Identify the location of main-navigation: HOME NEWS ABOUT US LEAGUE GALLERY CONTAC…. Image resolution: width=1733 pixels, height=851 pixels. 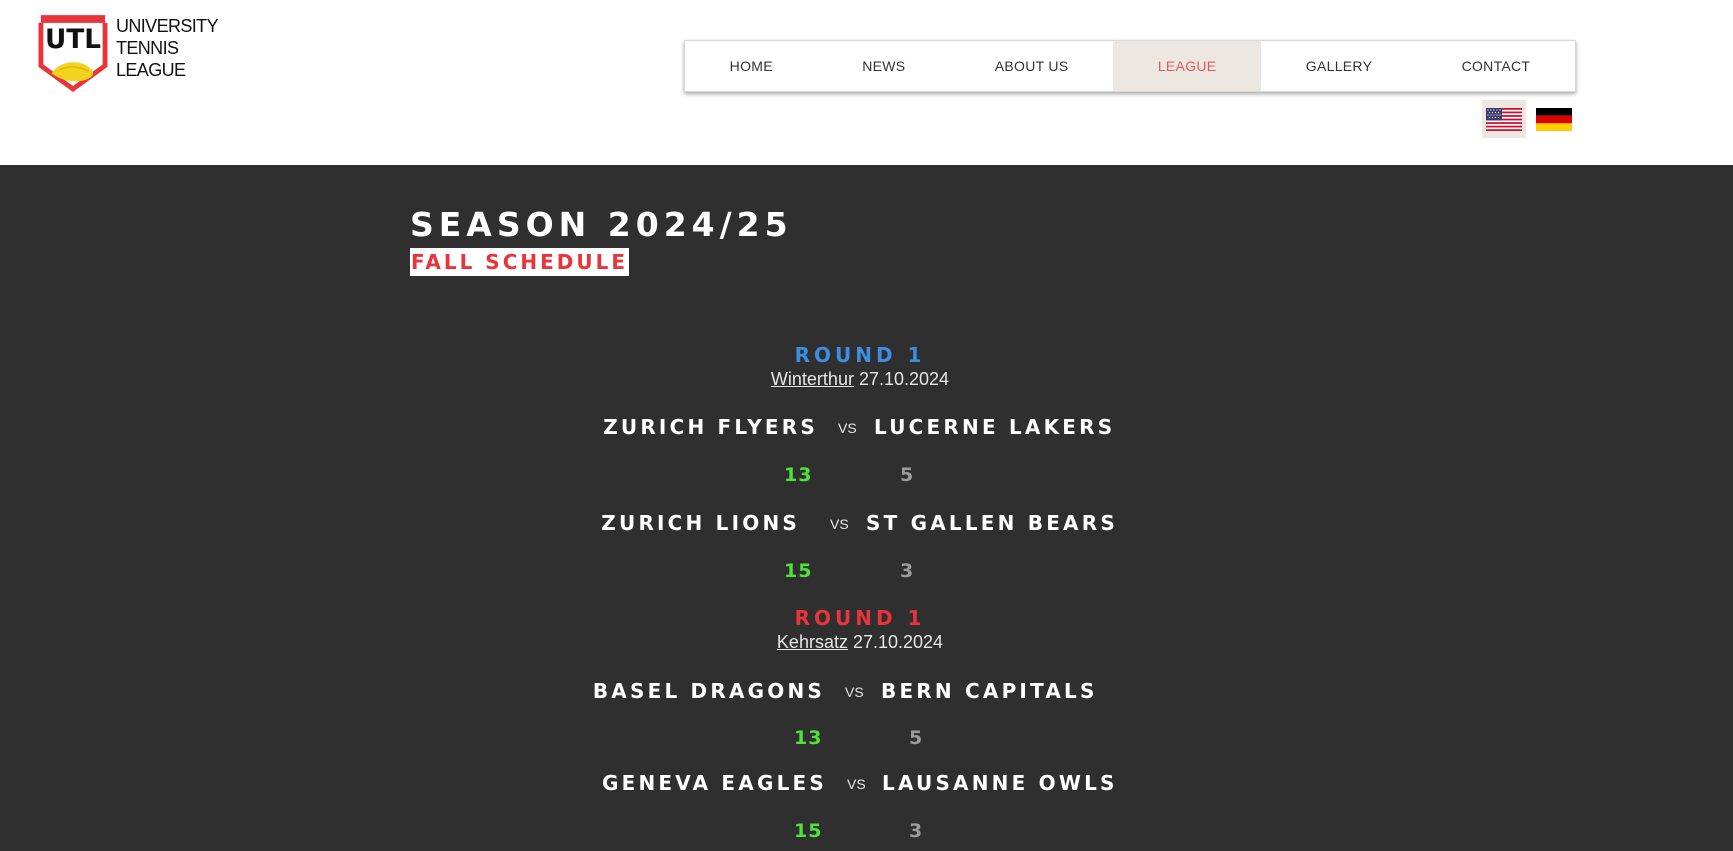
(1130, 66).